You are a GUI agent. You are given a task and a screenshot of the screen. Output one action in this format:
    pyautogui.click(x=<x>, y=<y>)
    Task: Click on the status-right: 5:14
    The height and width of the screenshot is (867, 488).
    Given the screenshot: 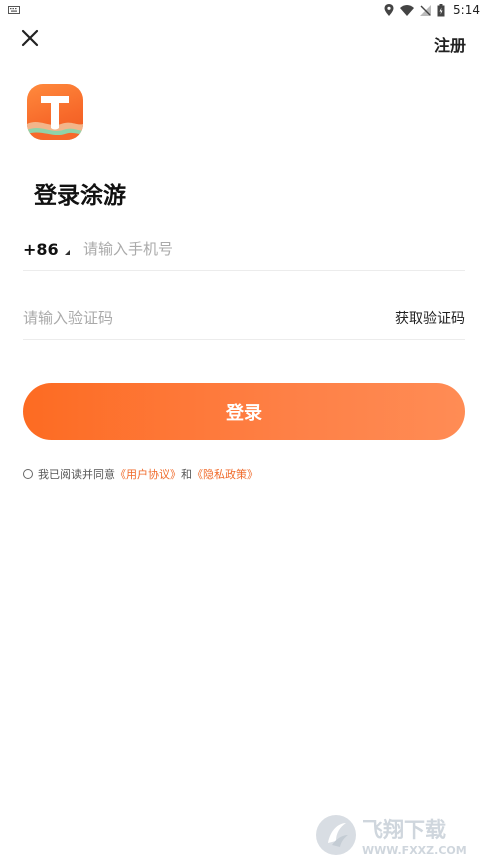 What is the action you would take?
    pyautogui.click(x=432, y=10)
    